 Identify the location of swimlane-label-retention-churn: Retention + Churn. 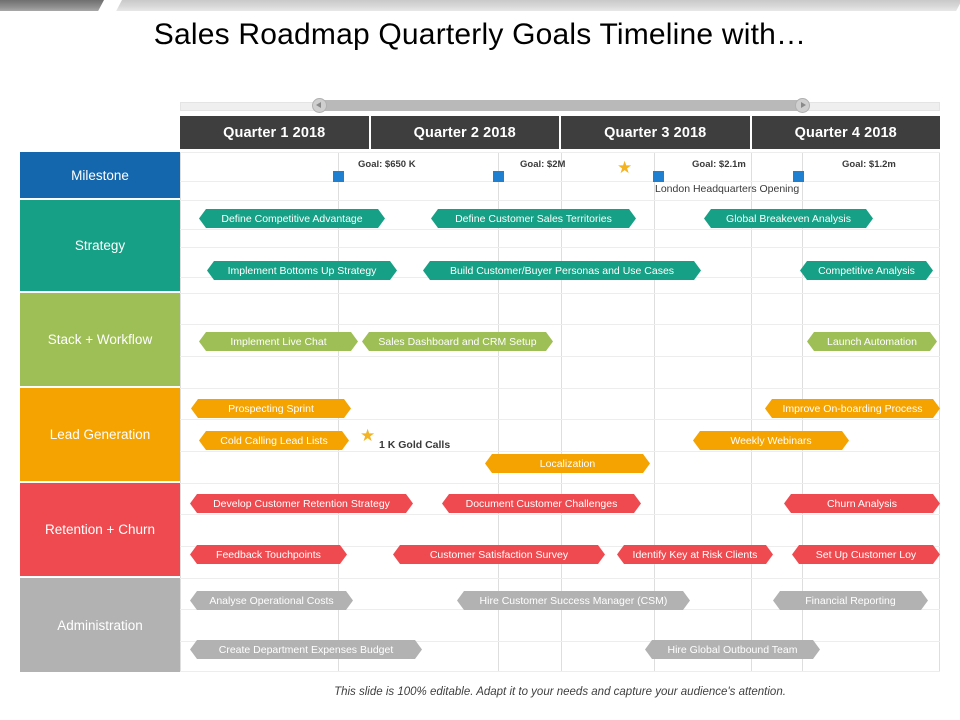
(100, 530).